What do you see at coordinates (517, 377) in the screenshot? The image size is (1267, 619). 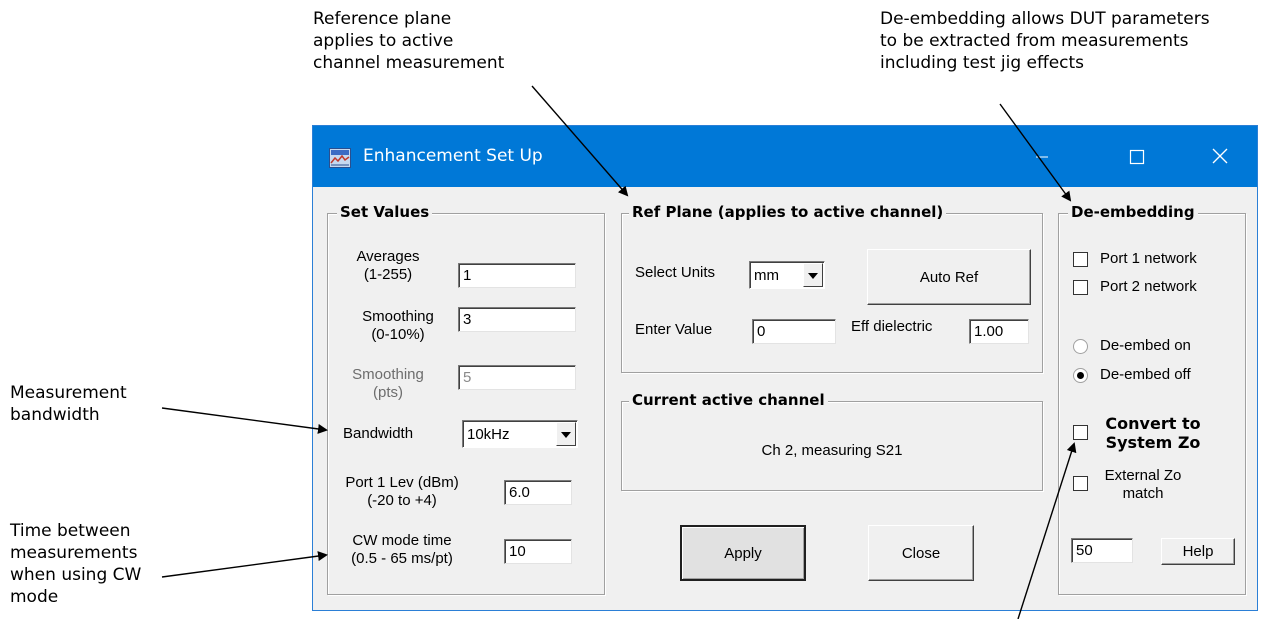 I see `smoothing-pts-input: 5` at bounding box center [517, 377].